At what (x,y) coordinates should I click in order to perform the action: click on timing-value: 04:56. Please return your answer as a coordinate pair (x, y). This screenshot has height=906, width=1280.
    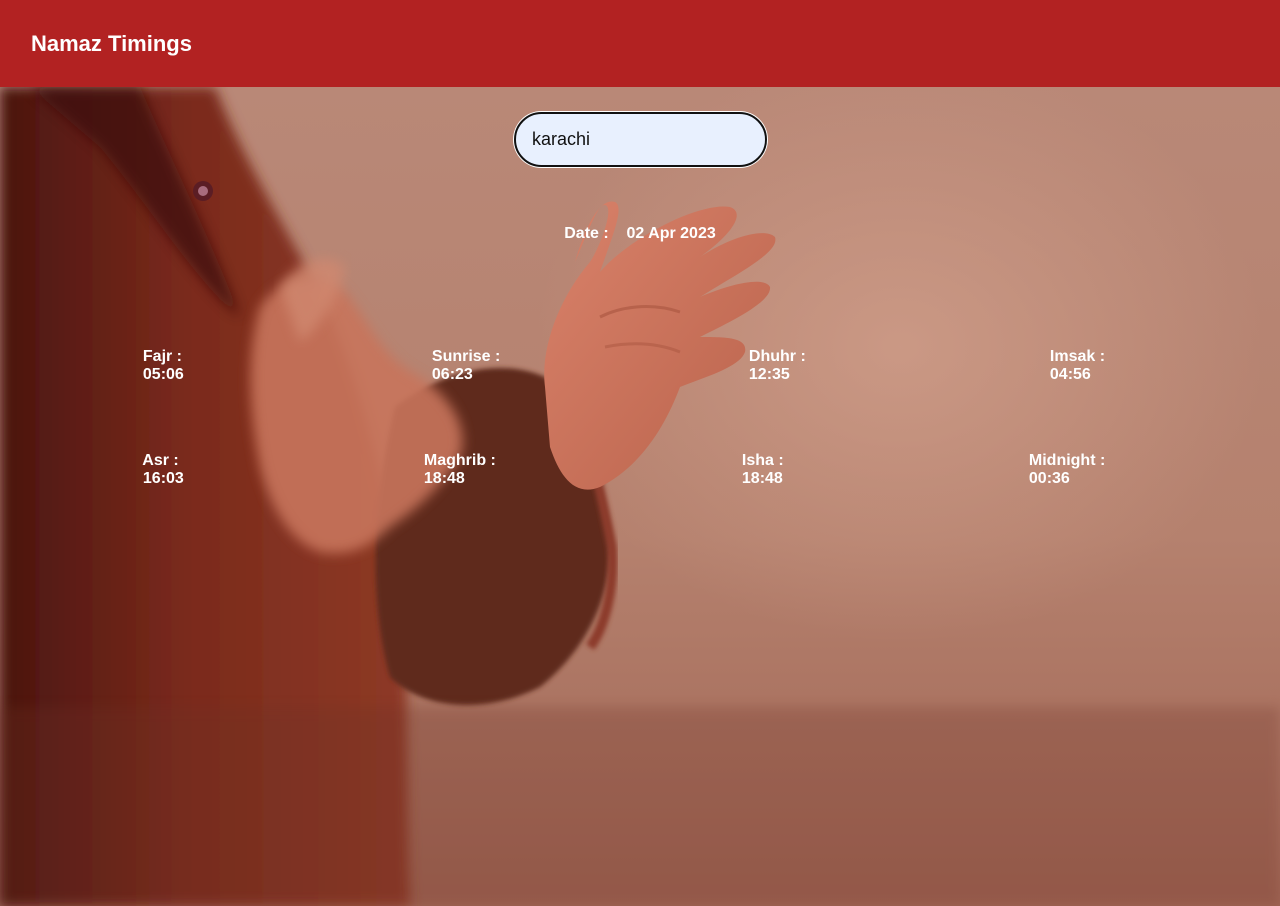
    Looking at the image, I should click on (1070, 374).